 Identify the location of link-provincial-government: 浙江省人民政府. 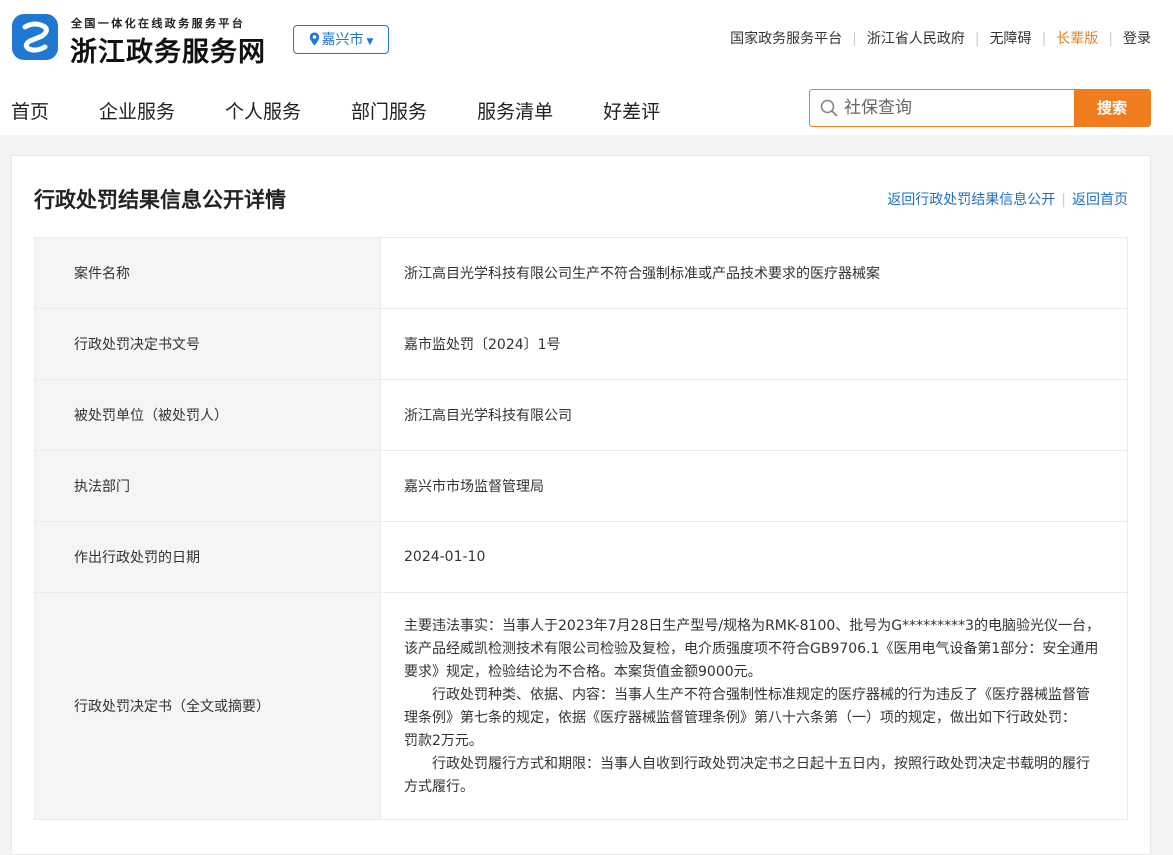
(916, 39).